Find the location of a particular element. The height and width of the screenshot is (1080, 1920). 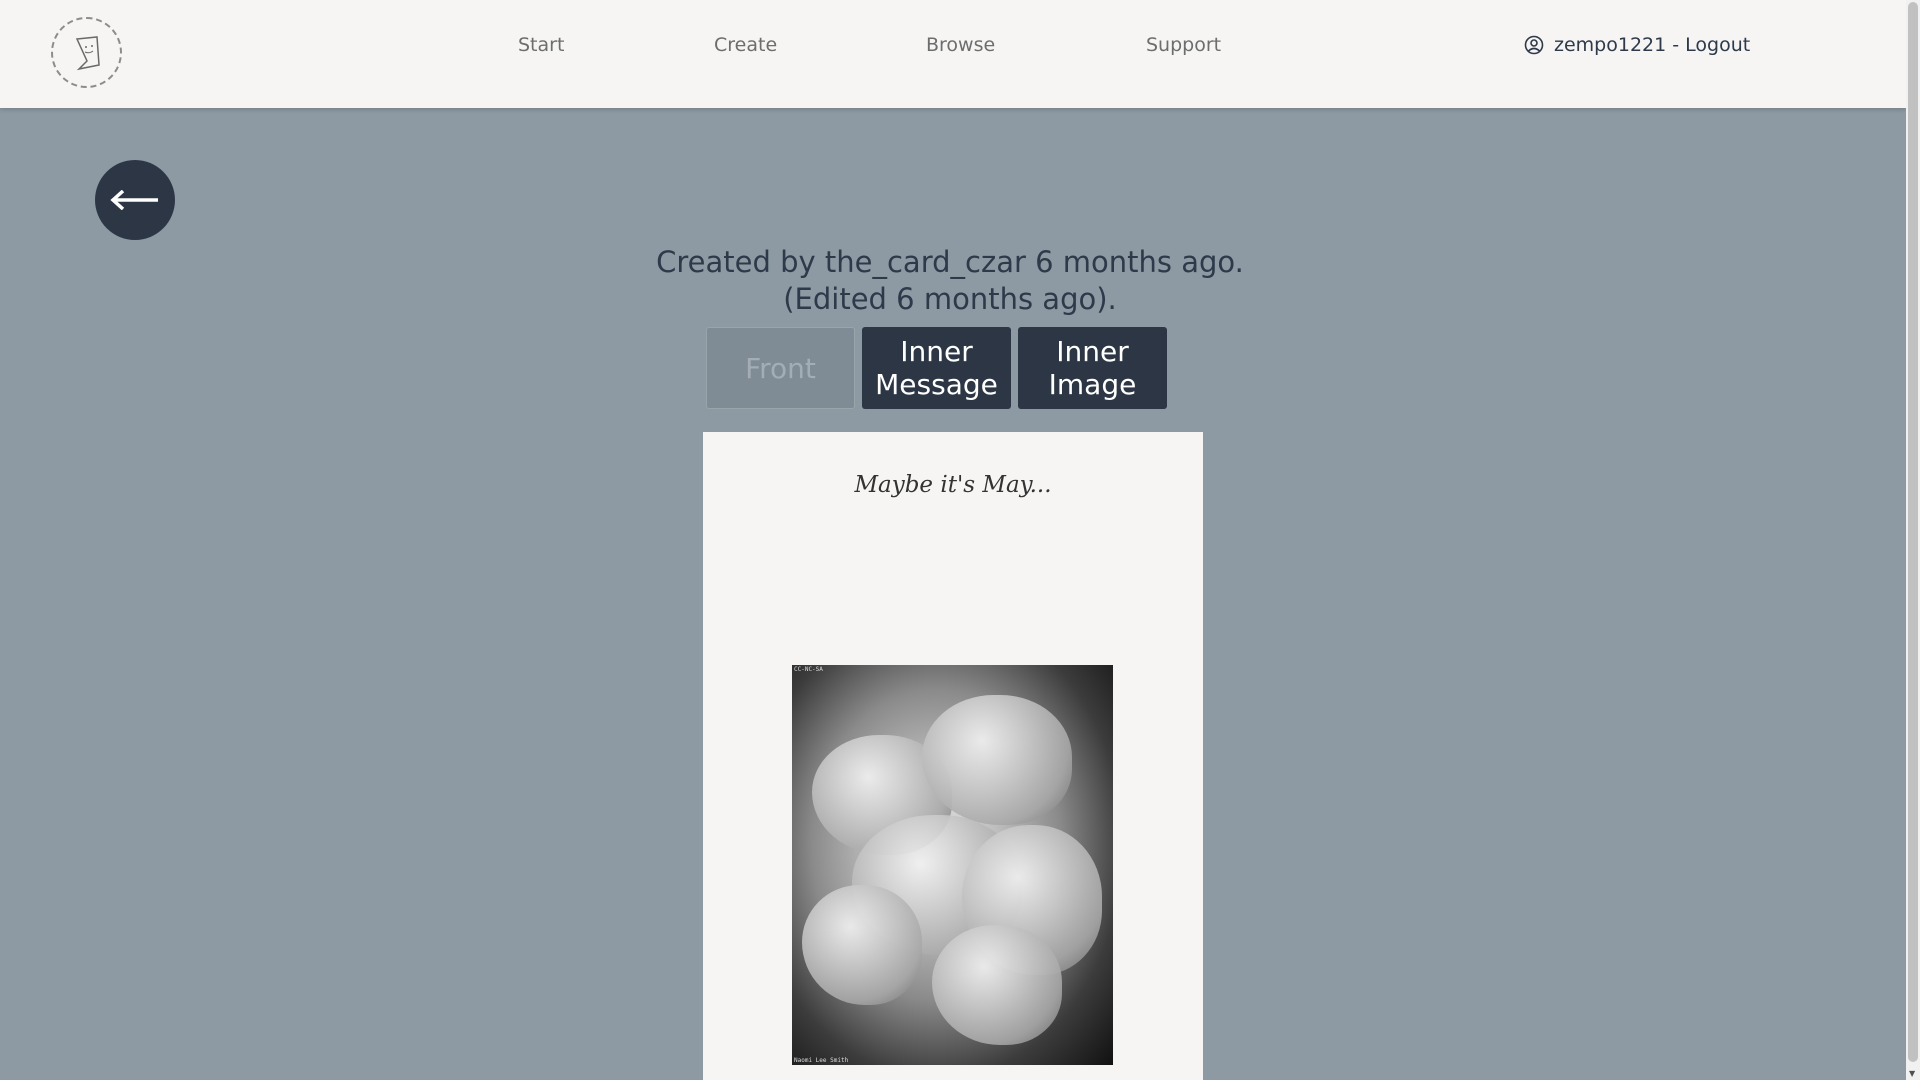

arrow-left-icon is located at coordinates (134, 200).